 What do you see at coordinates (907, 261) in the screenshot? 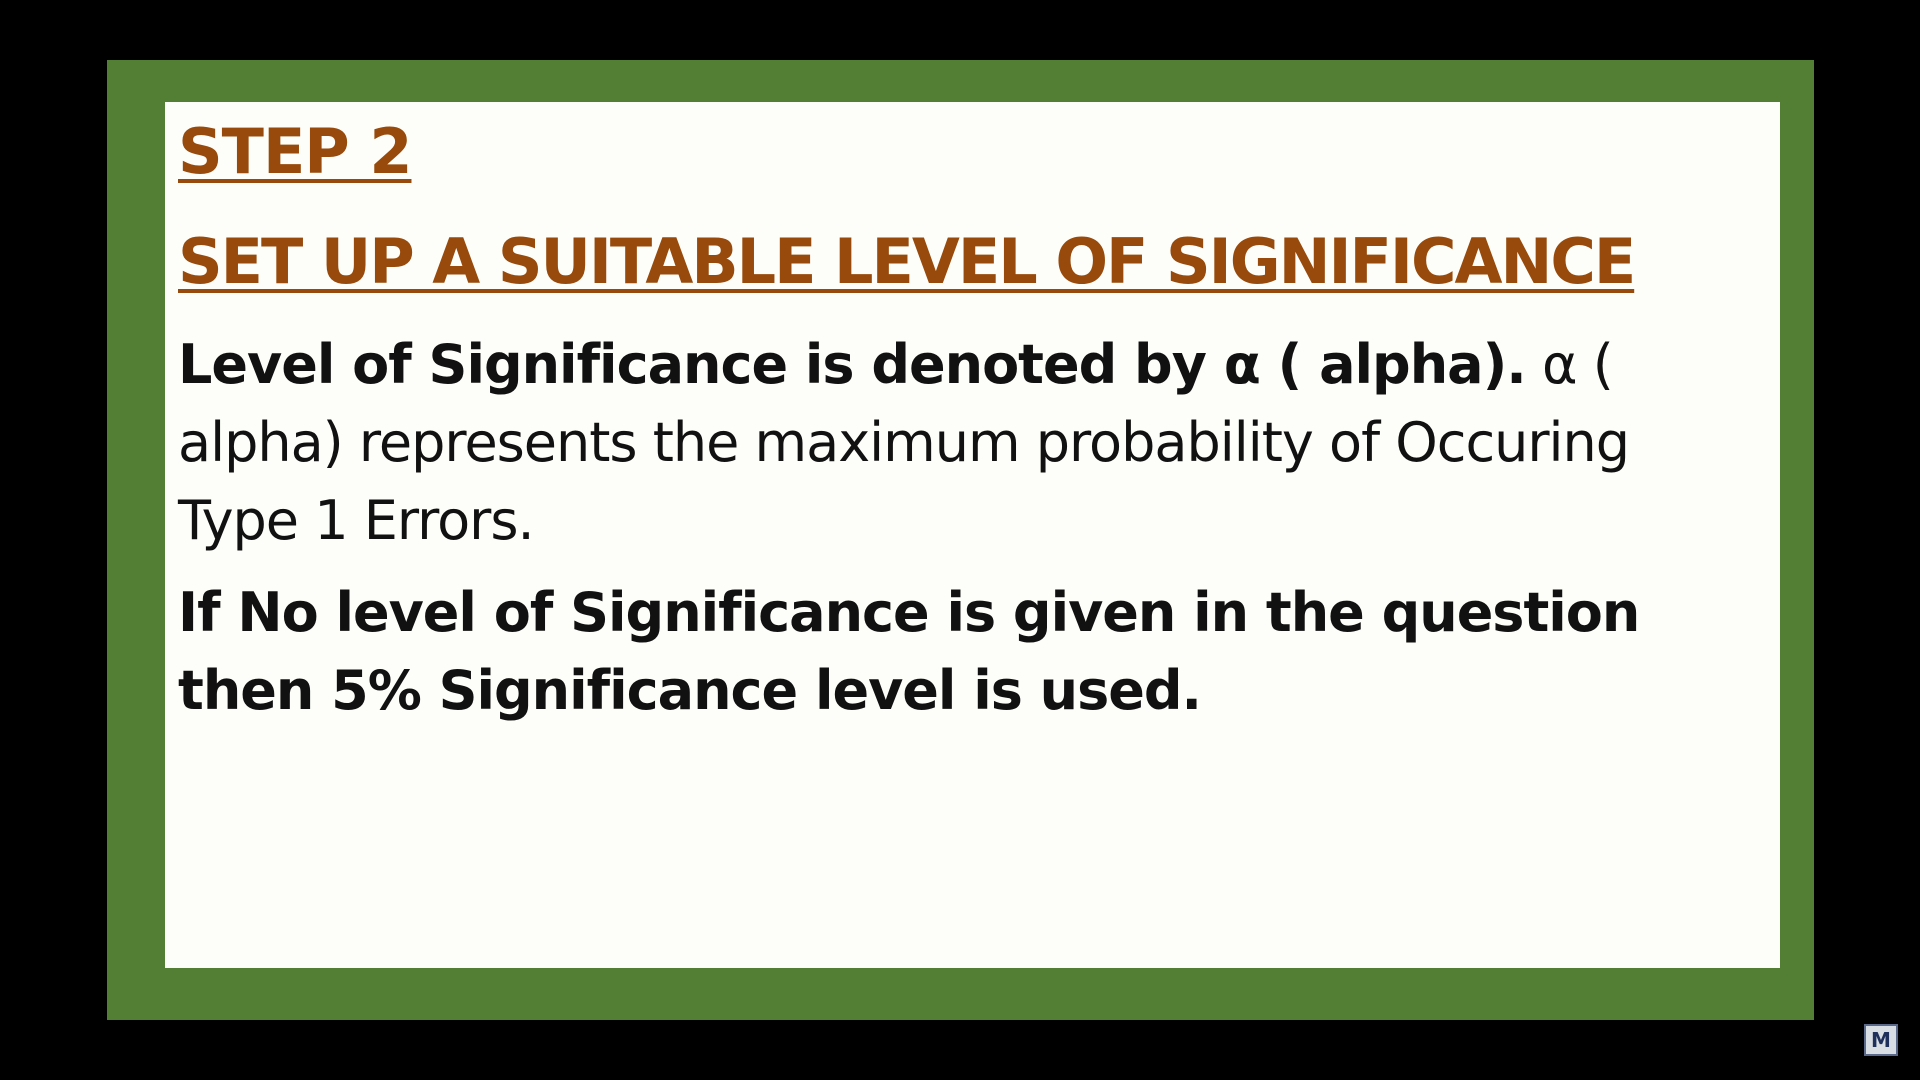
I see `section-title: SET UP A SUITABLE LEVEL OF SIGNIFICANCE` at bounding box center [907, 261].